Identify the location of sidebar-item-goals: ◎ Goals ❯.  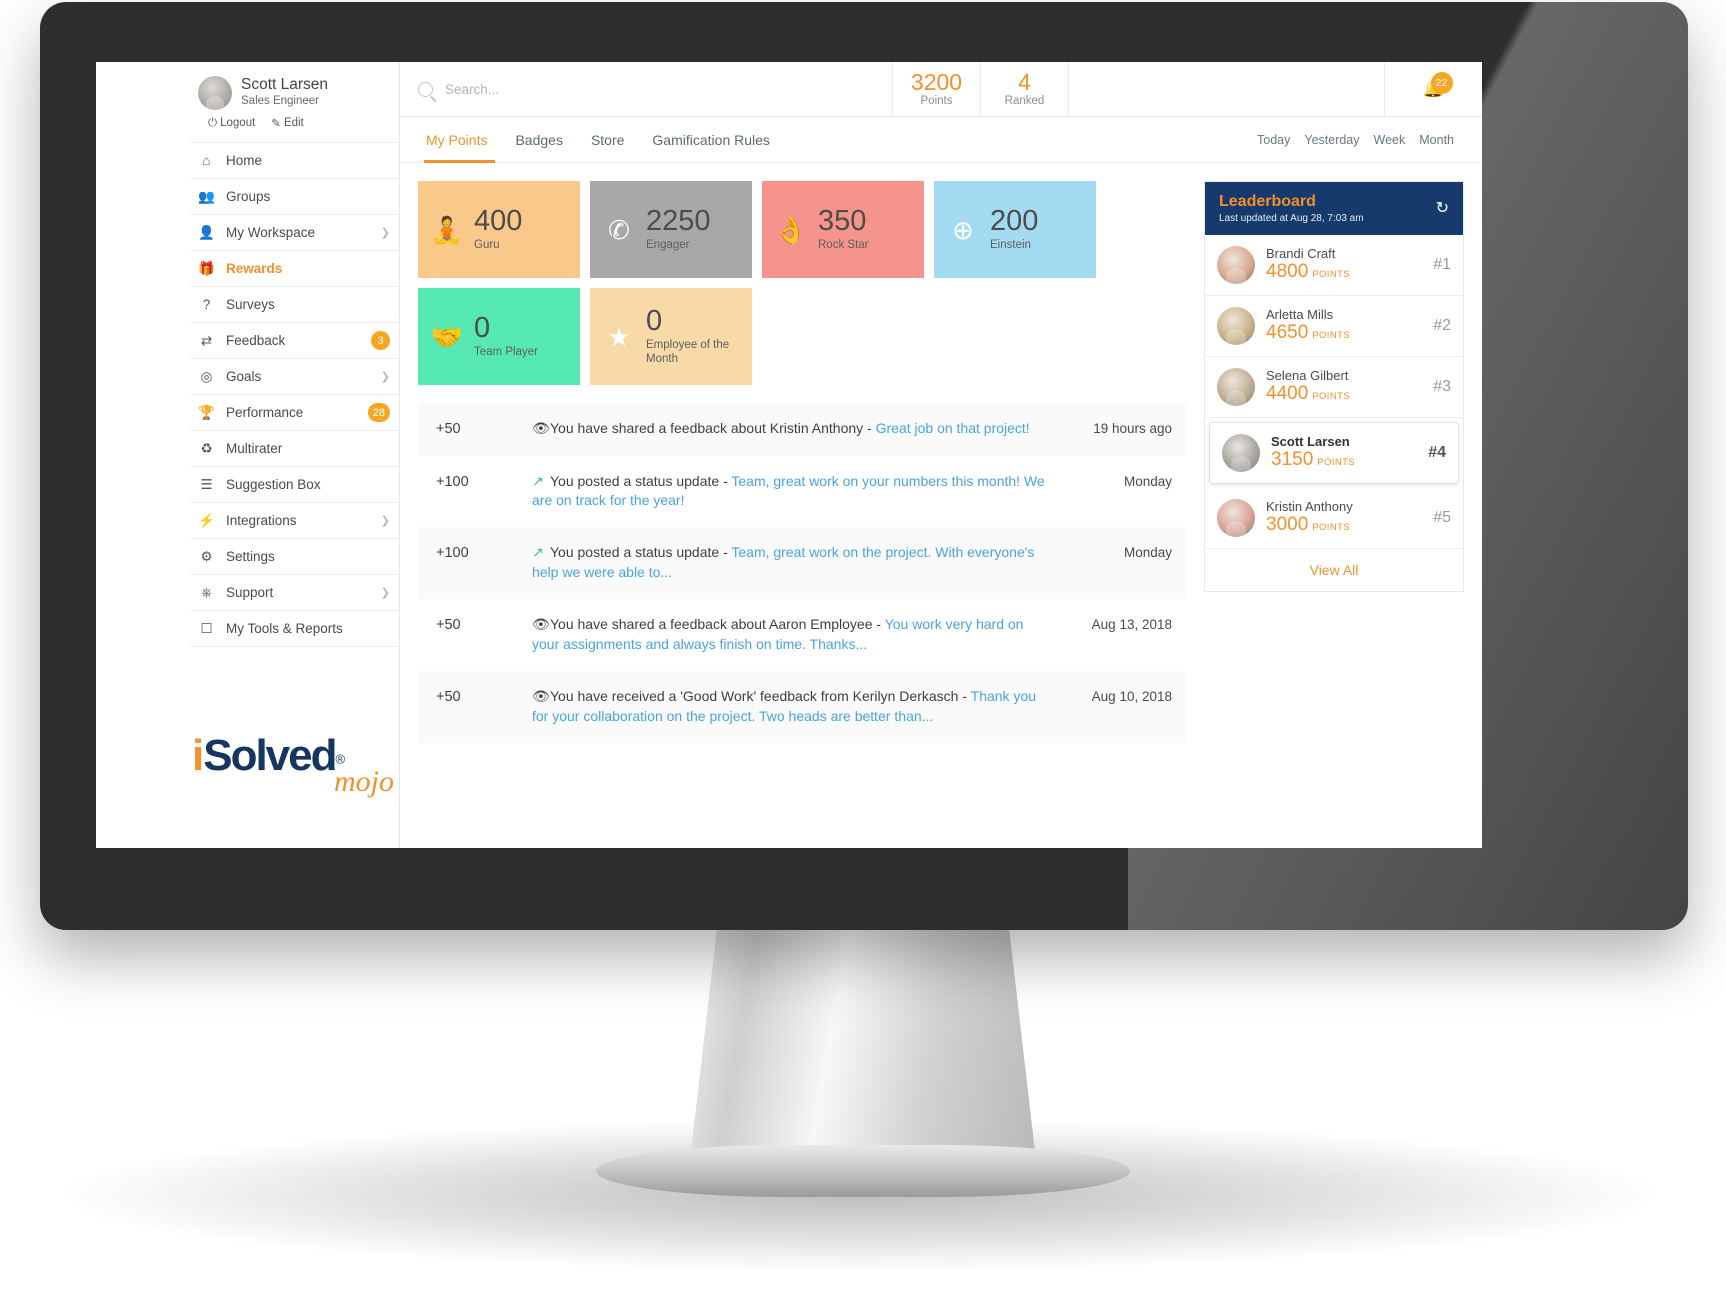
(295, 377).